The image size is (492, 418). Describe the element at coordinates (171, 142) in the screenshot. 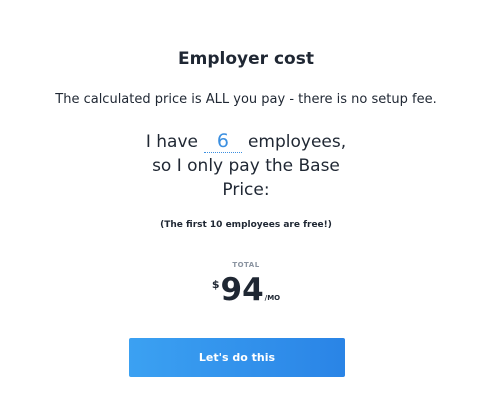

I see `calc-prefix: I have` at that location.